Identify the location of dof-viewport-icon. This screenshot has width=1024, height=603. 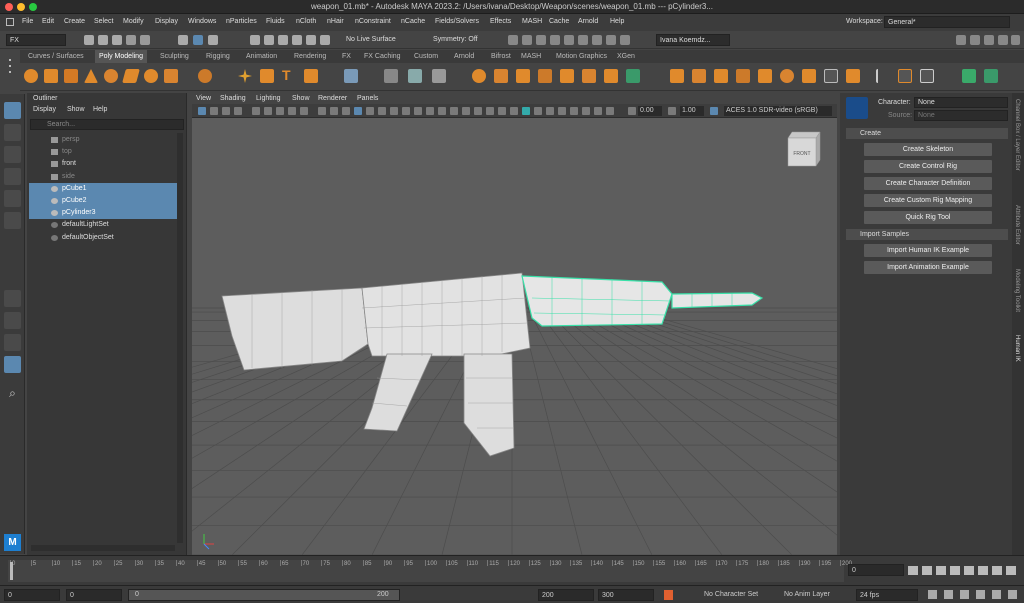
(598, 111).